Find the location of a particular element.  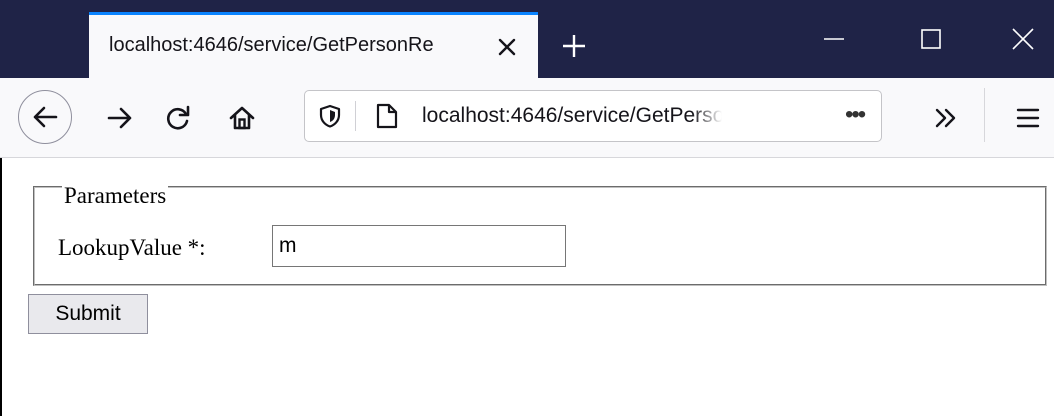

tracking-shield-icon is located at coordinates (330, 116).